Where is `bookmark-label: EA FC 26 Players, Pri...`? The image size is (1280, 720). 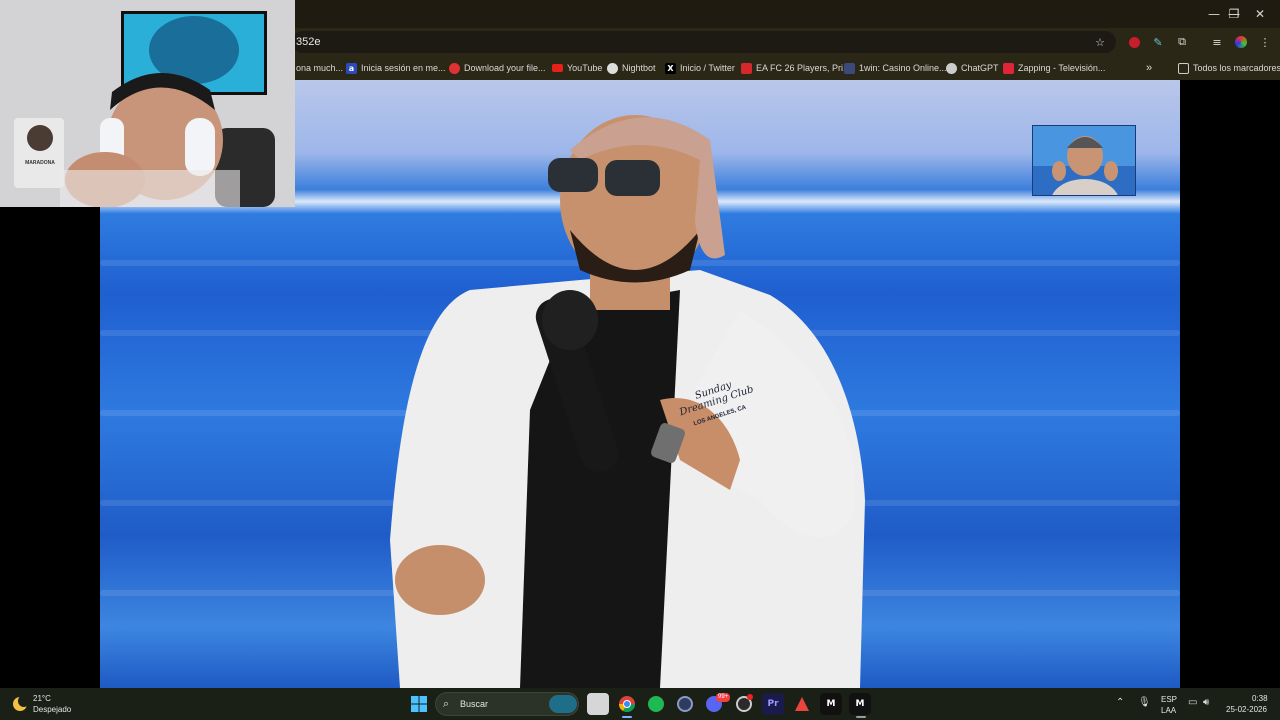
bookmark-label: EA FC 26 Players, Pri... is located at coordinates (803, 68).